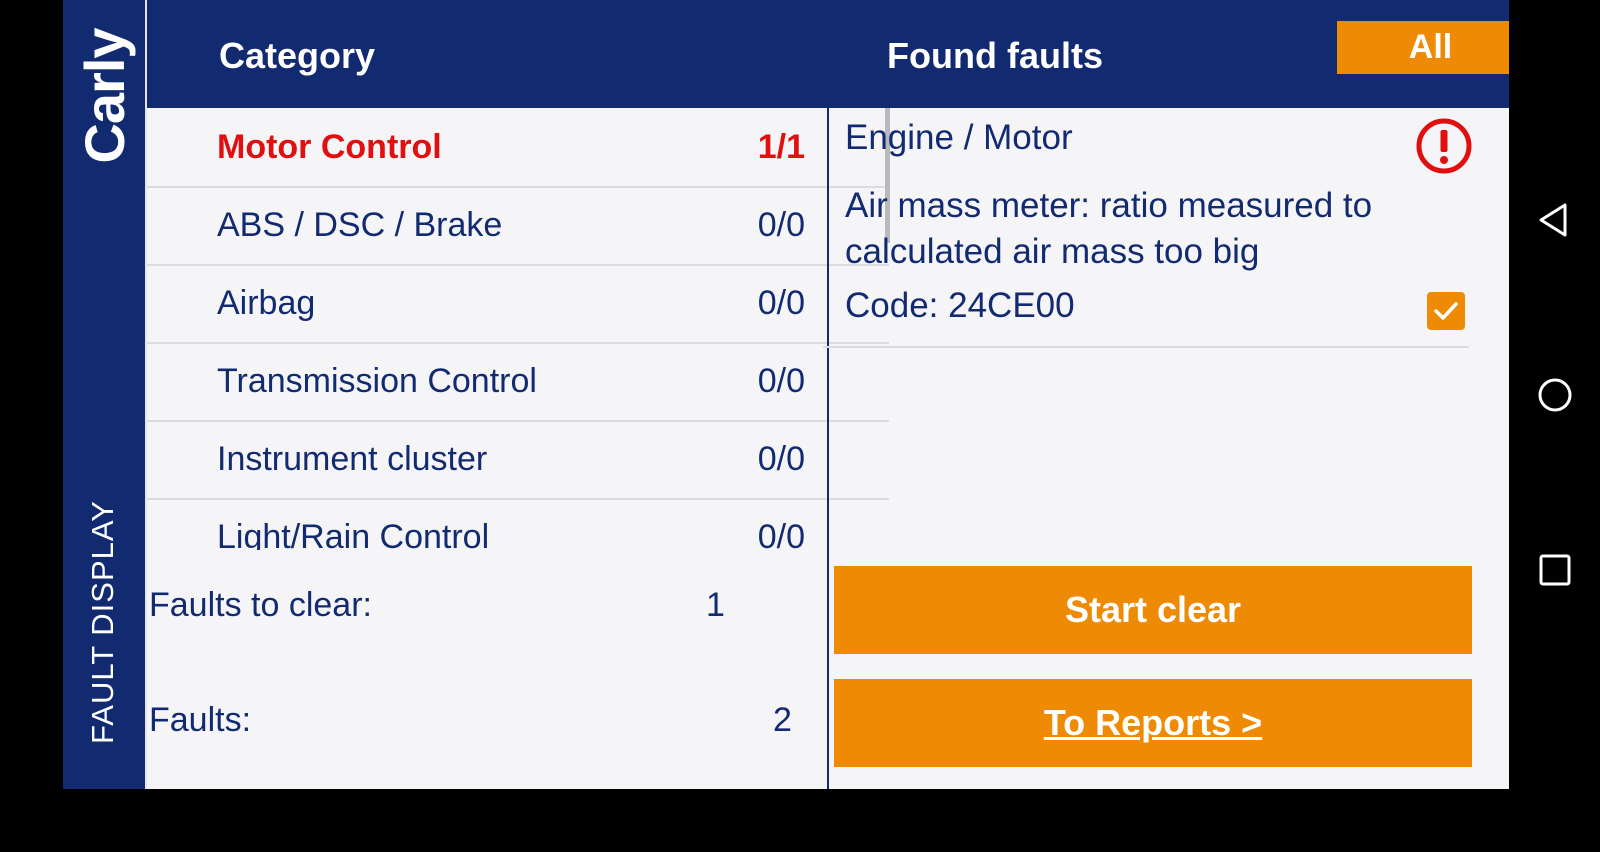 This screenshot has width=1600, height=852. Describe the element at coordinates (518, 524) in the screenshot. I see `category-row-light-rain-control: Light/Rain Control 0/0` at that location.